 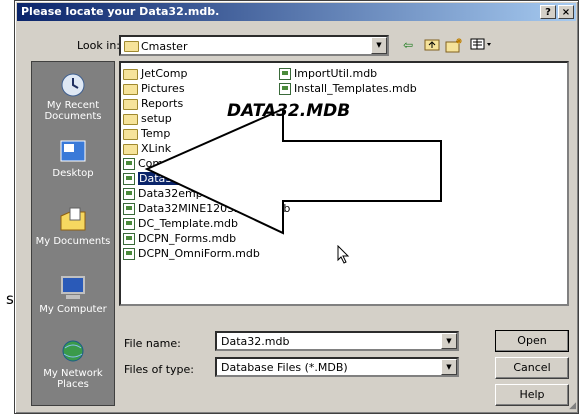 I want to click on file-type-dropdown: Database Files (*.MDB) ▼, so click(x=337, y=367).